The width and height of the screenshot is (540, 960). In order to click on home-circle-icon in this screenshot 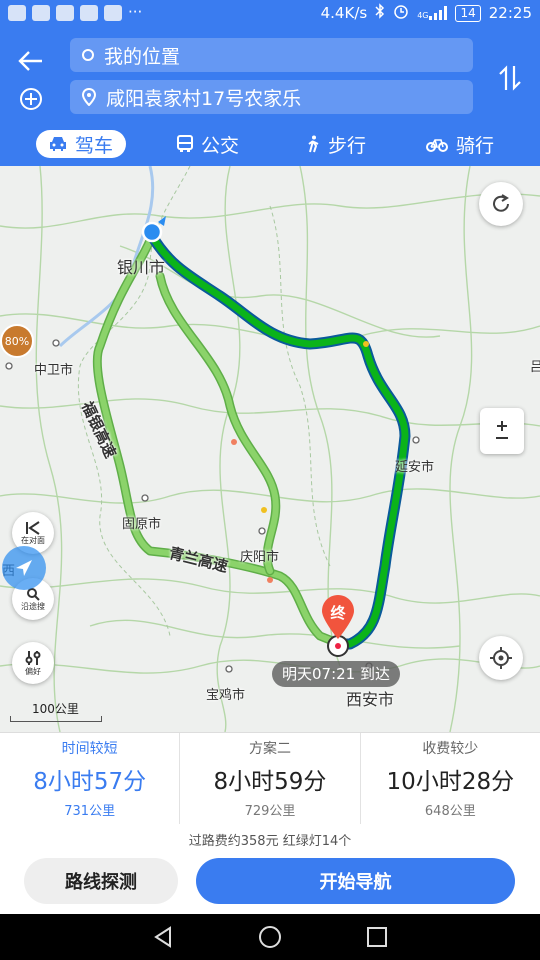, I will do `click(270, 937)`.